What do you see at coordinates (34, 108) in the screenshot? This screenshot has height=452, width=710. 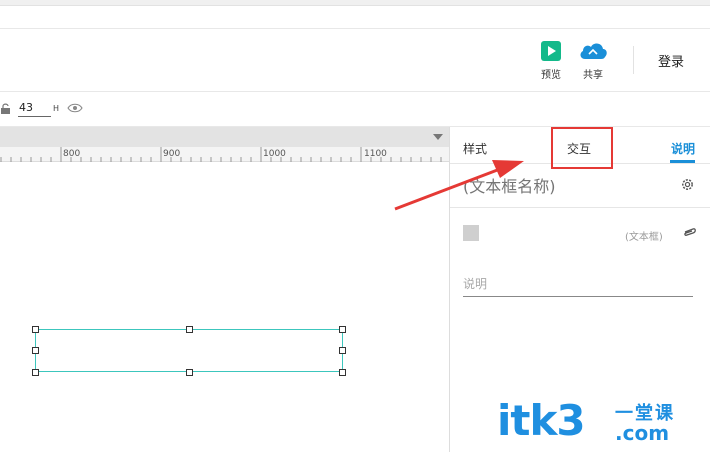 I see `height-input` at bounding box center [34, 108].